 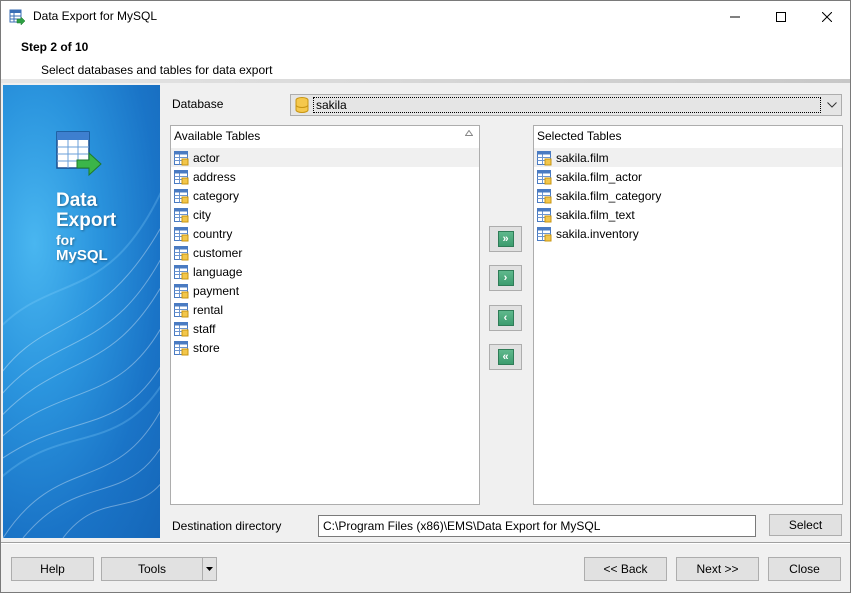 I want to click on maximize-button, so click(x=781, y=16).